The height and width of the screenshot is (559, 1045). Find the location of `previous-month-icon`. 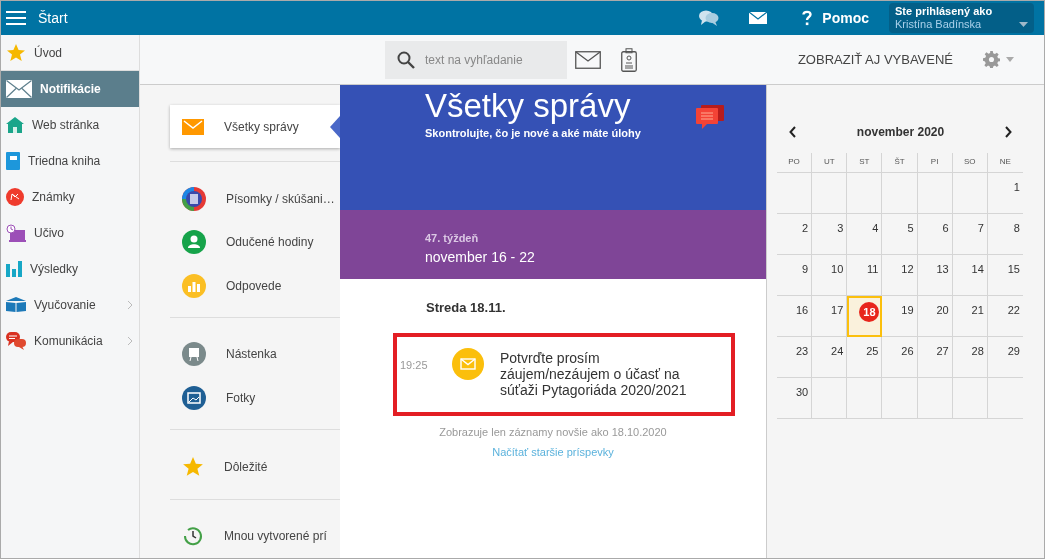

previous-month-icon is located at coordinates (793, 132).